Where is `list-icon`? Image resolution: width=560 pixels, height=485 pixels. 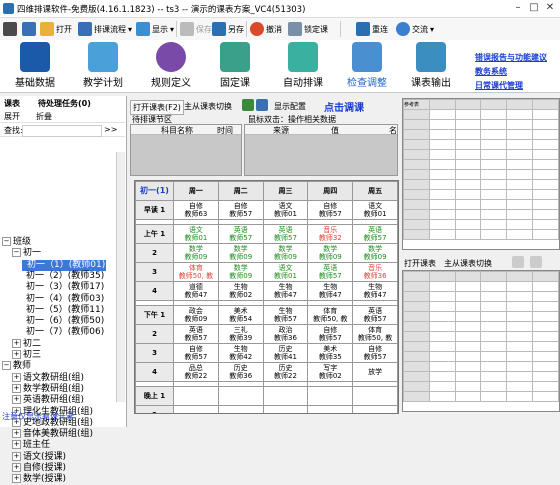 list-icon is located at coordinates (262, 105).